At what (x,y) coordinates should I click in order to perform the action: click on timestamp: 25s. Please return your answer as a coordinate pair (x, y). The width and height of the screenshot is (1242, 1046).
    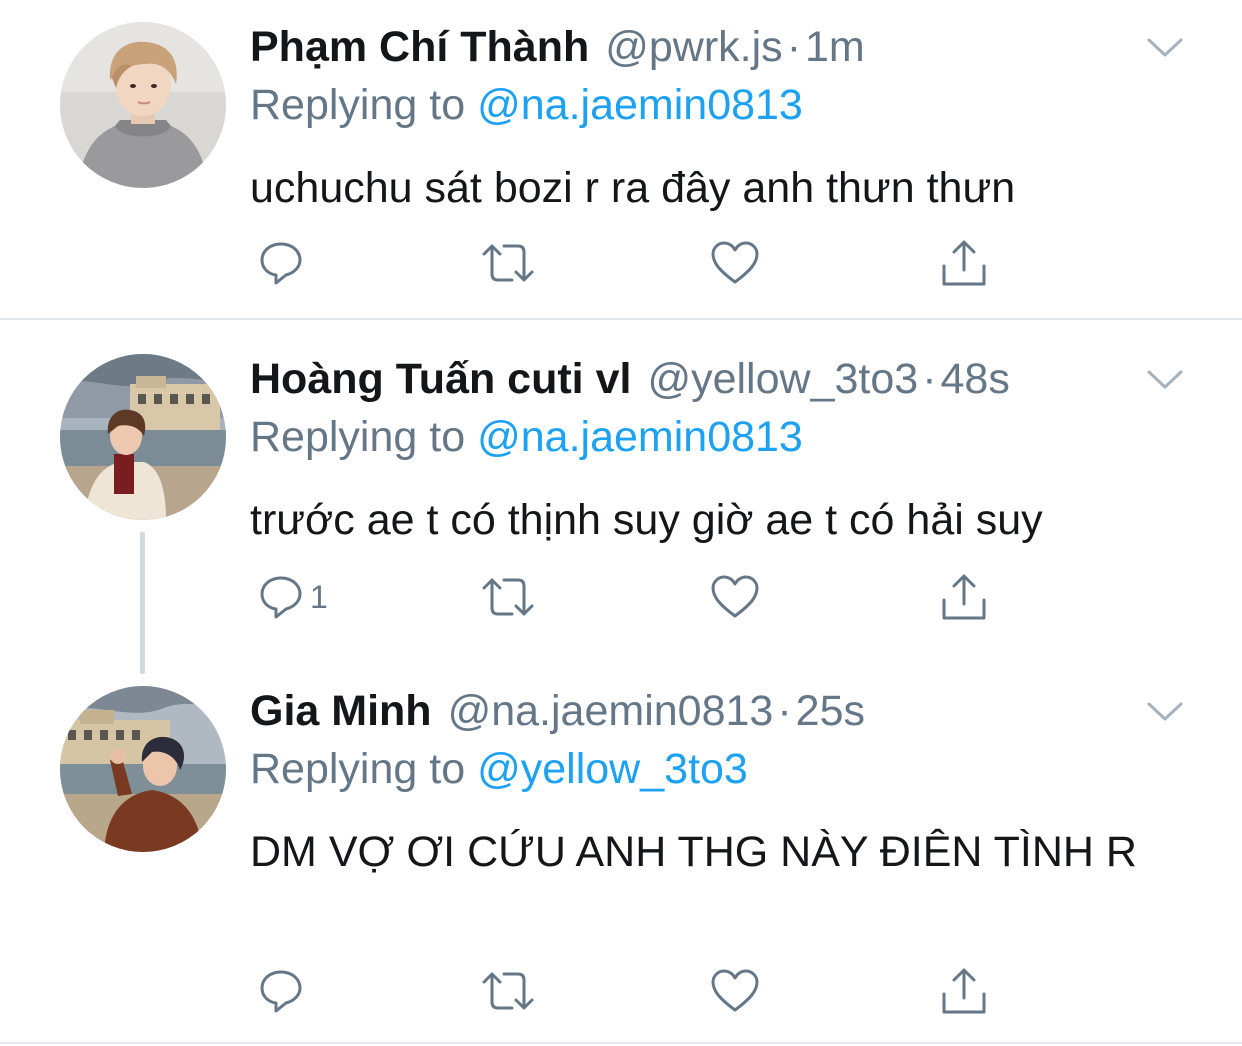
    Looking at the image, I should click on (830, 711).